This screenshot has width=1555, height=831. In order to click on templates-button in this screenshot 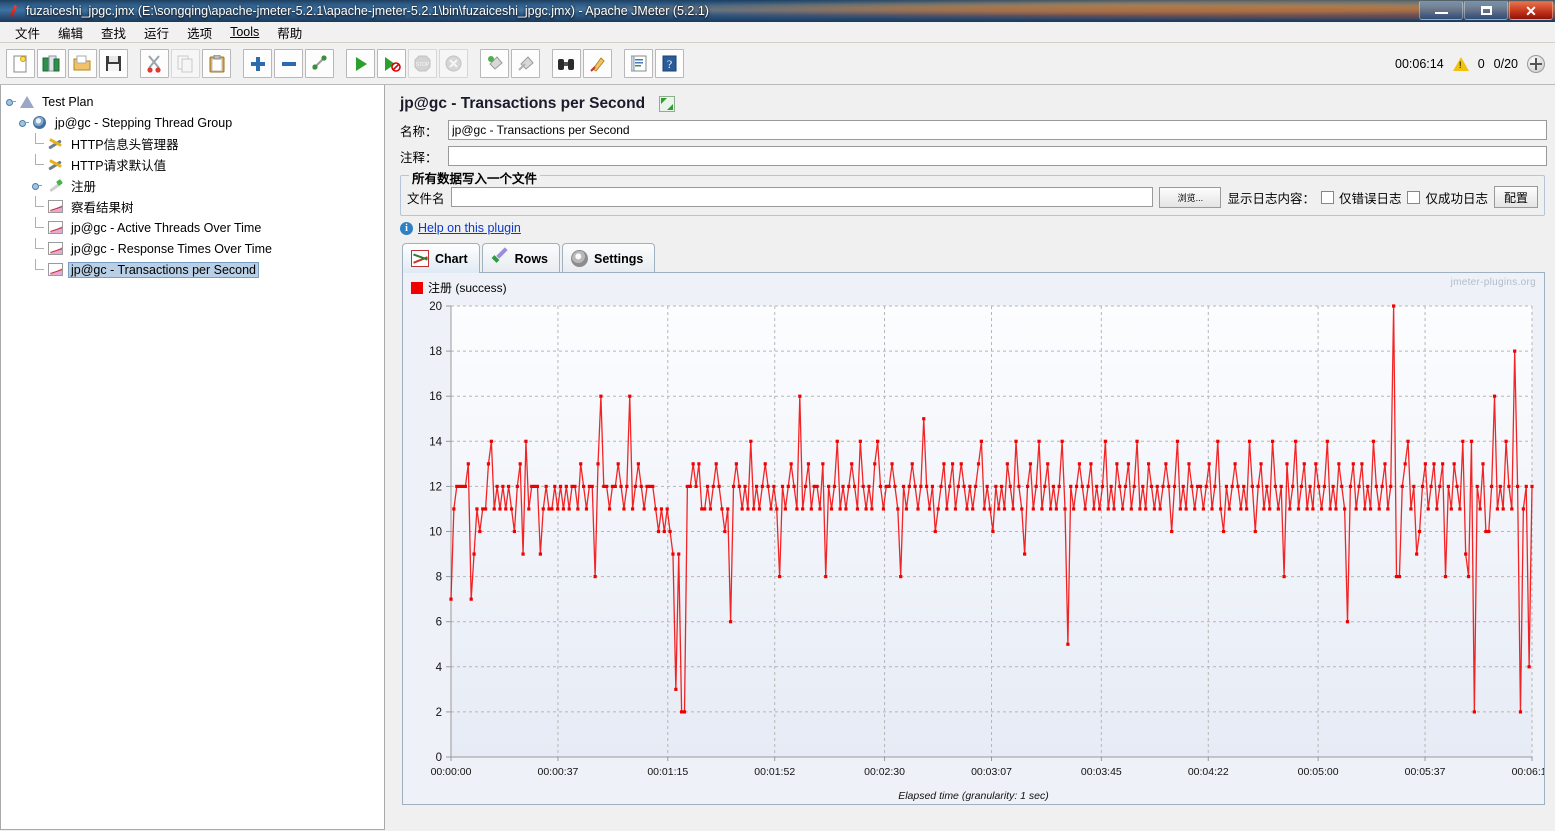, I will do `click(51, 63)`.